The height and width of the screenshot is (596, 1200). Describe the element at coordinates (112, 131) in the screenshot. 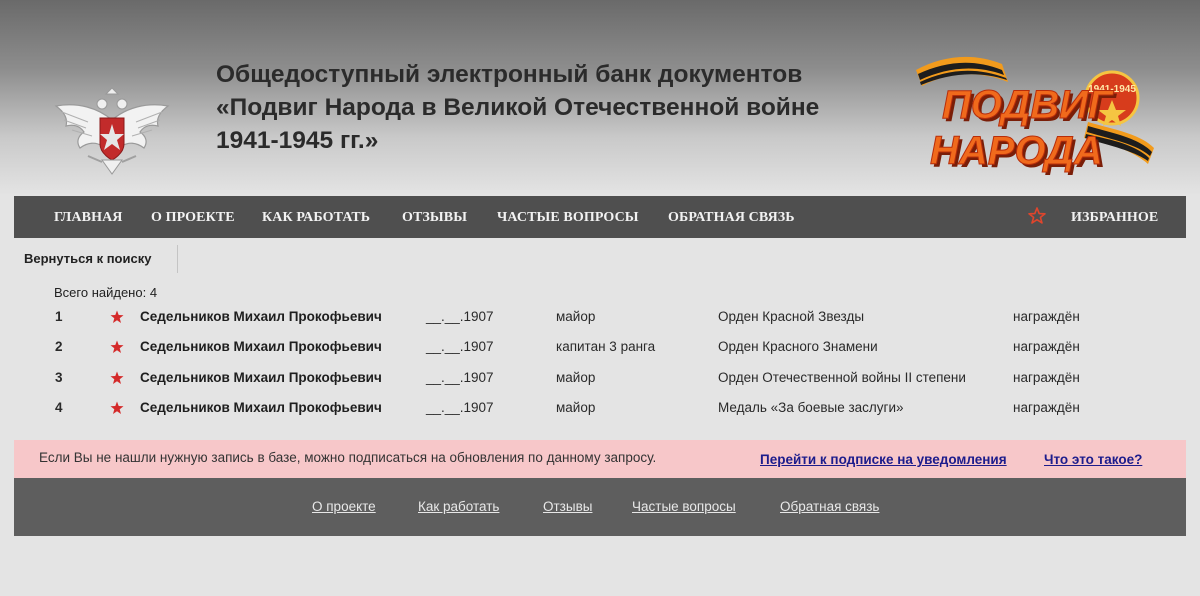

I see `double-headed-eagle-emblem-icon` at that location.